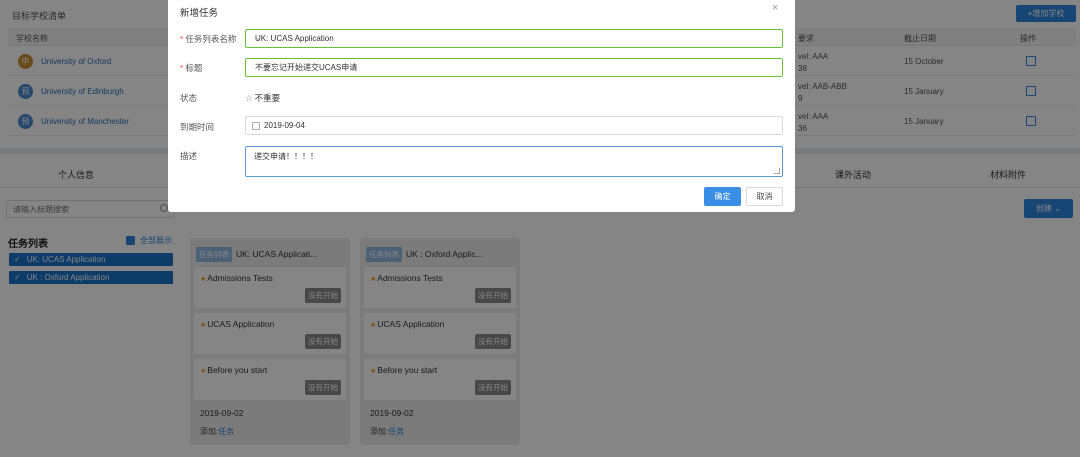 This screenshot has height=457, width=1080. I want to click on status-label: 状态, so click(189, 98).